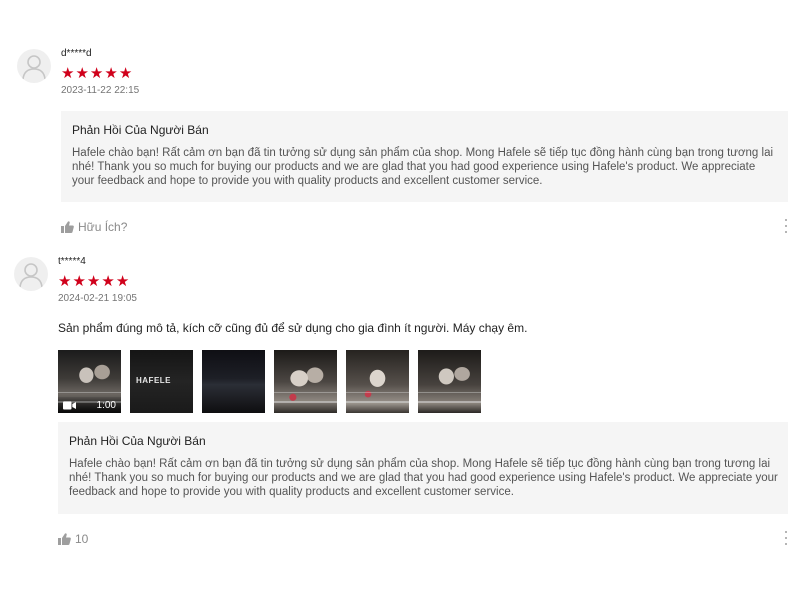  I want to click on star-rating: ★ ★ ★ ★ ★, so click(94, 281).